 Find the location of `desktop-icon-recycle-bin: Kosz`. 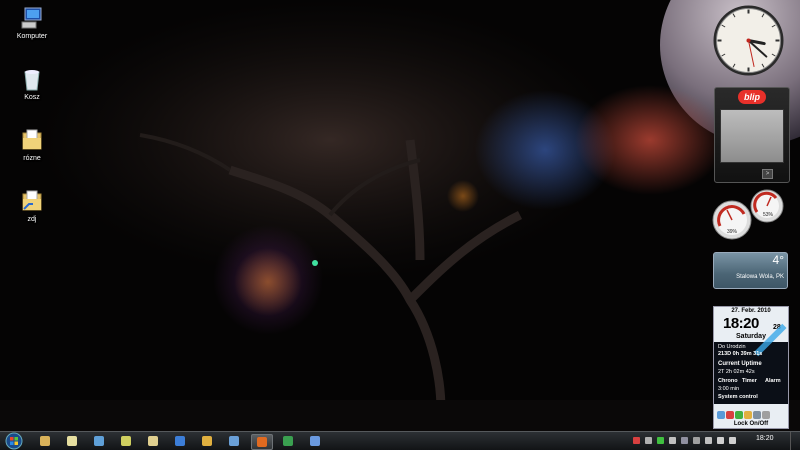

desktop-icon-recycle-bin: Kosz is located at coordinates (32, 83).